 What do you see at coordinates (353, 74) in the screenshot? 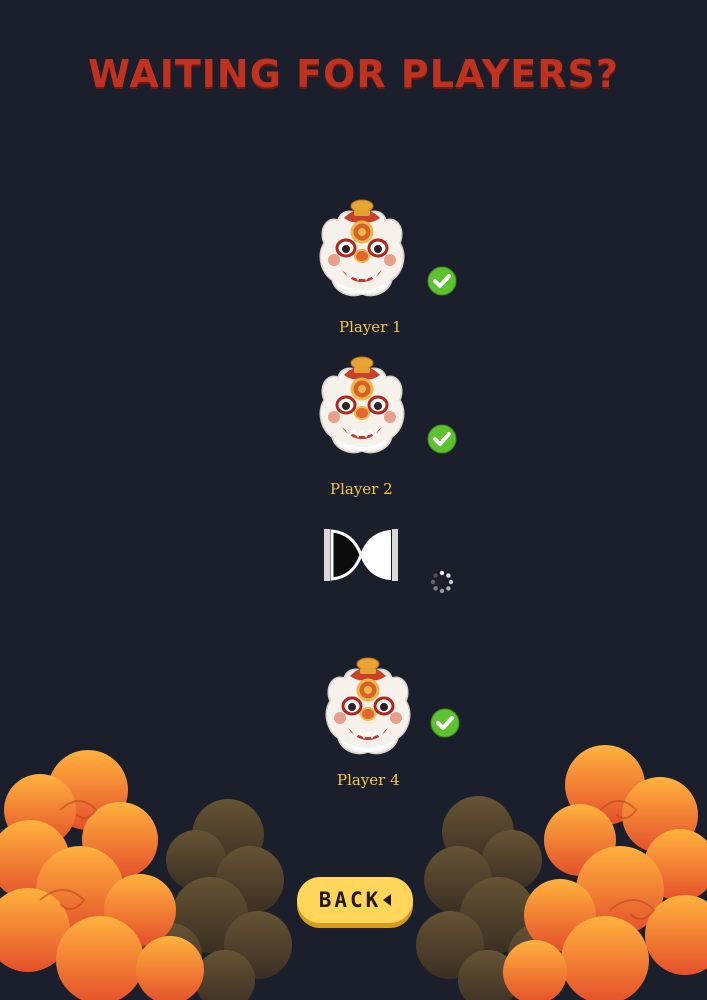
I see `page-title: WAITING FOR PLAYERS?` at bounding box center [353, 74].